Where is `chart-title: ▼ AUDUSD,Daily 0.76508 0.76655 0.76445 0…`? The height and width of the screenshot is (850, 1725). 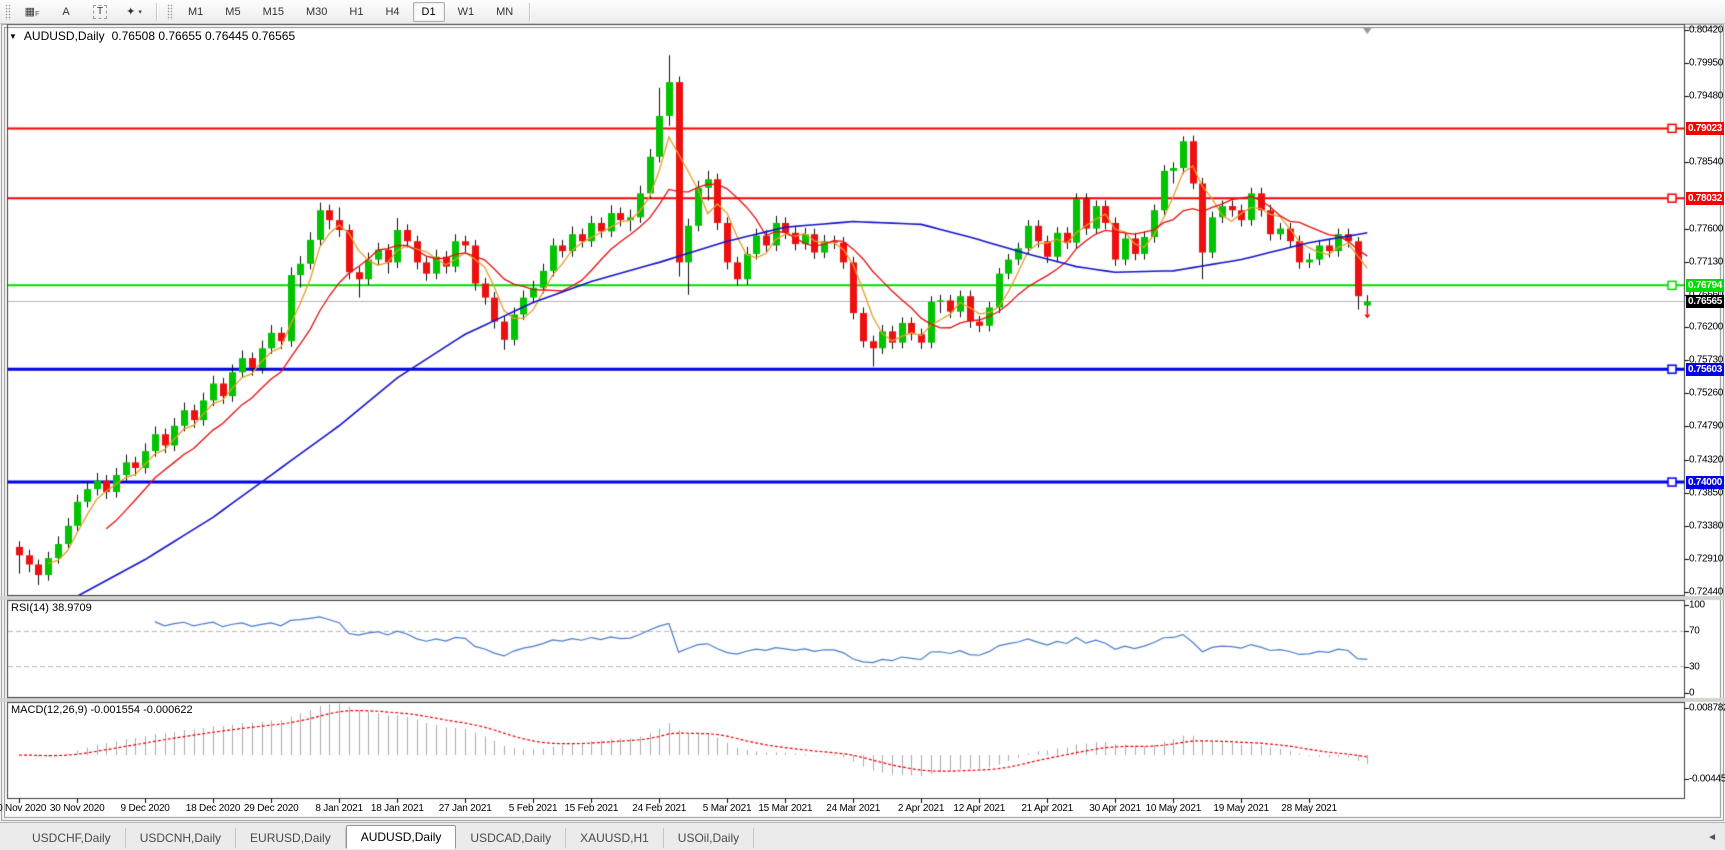 chart-title: ▼ AUDUSD,Daily 0.76508 0.76655 0.76445 0… is located at coordinates (152, 36).